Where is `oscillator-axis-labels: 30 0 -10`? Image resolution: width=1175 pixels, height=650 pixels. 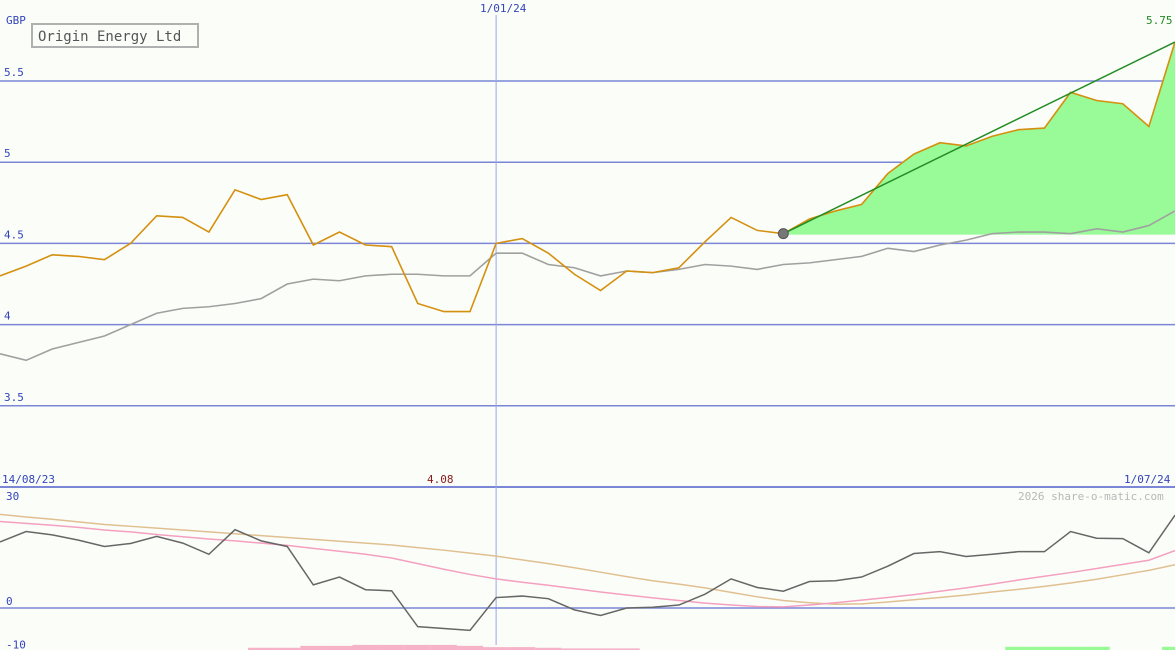 oscillator-axis-labels: 30 0 -10 is located at coordinates (16, 570).